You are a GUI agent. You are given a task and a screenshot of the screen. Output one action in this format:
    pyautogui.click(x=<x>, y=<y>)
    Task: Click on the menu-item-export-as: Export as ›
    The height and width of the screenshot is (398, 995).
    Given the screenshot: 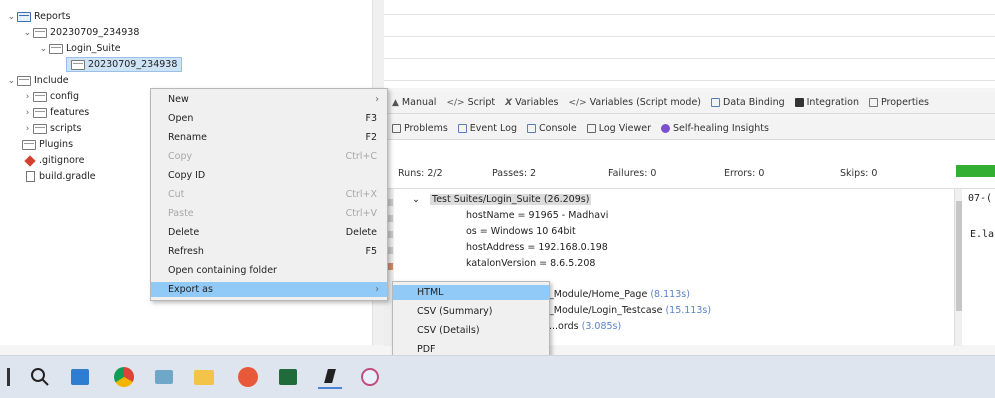 What is the action you would take?
    pyautogui.click(x=269, y=289)
    